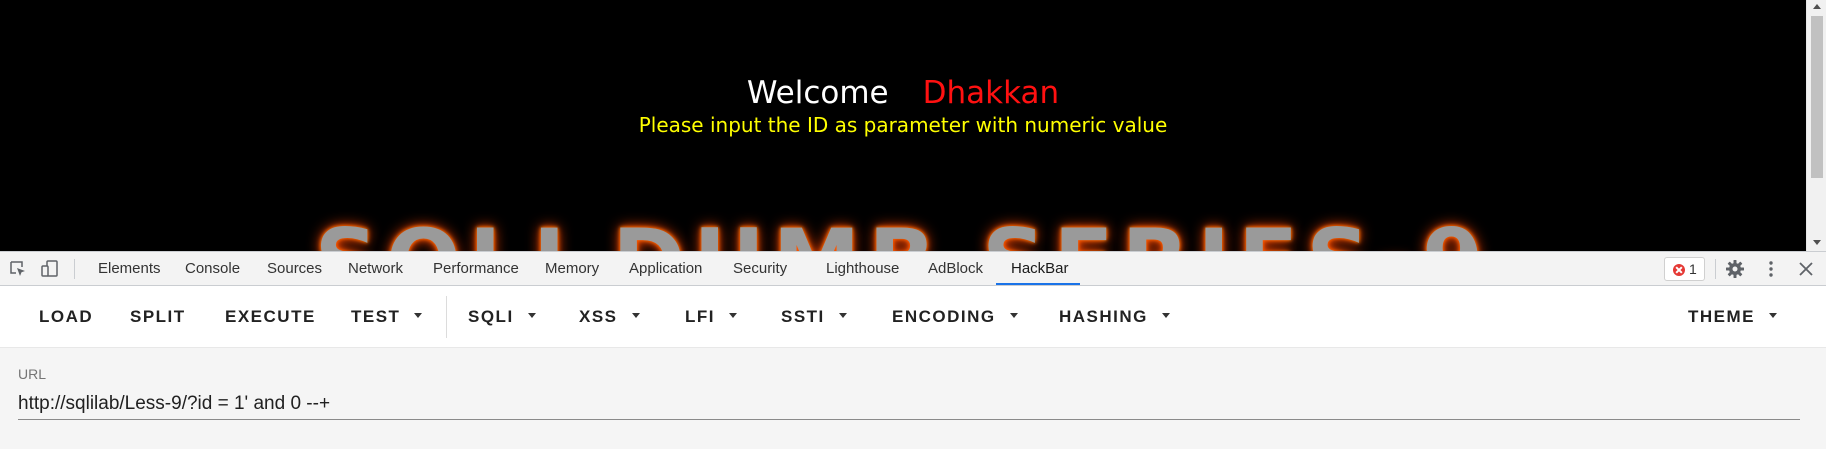 The height and width of the screenshot is (449, 1826). I want to click on tab-security: Security, so click(760, 268).